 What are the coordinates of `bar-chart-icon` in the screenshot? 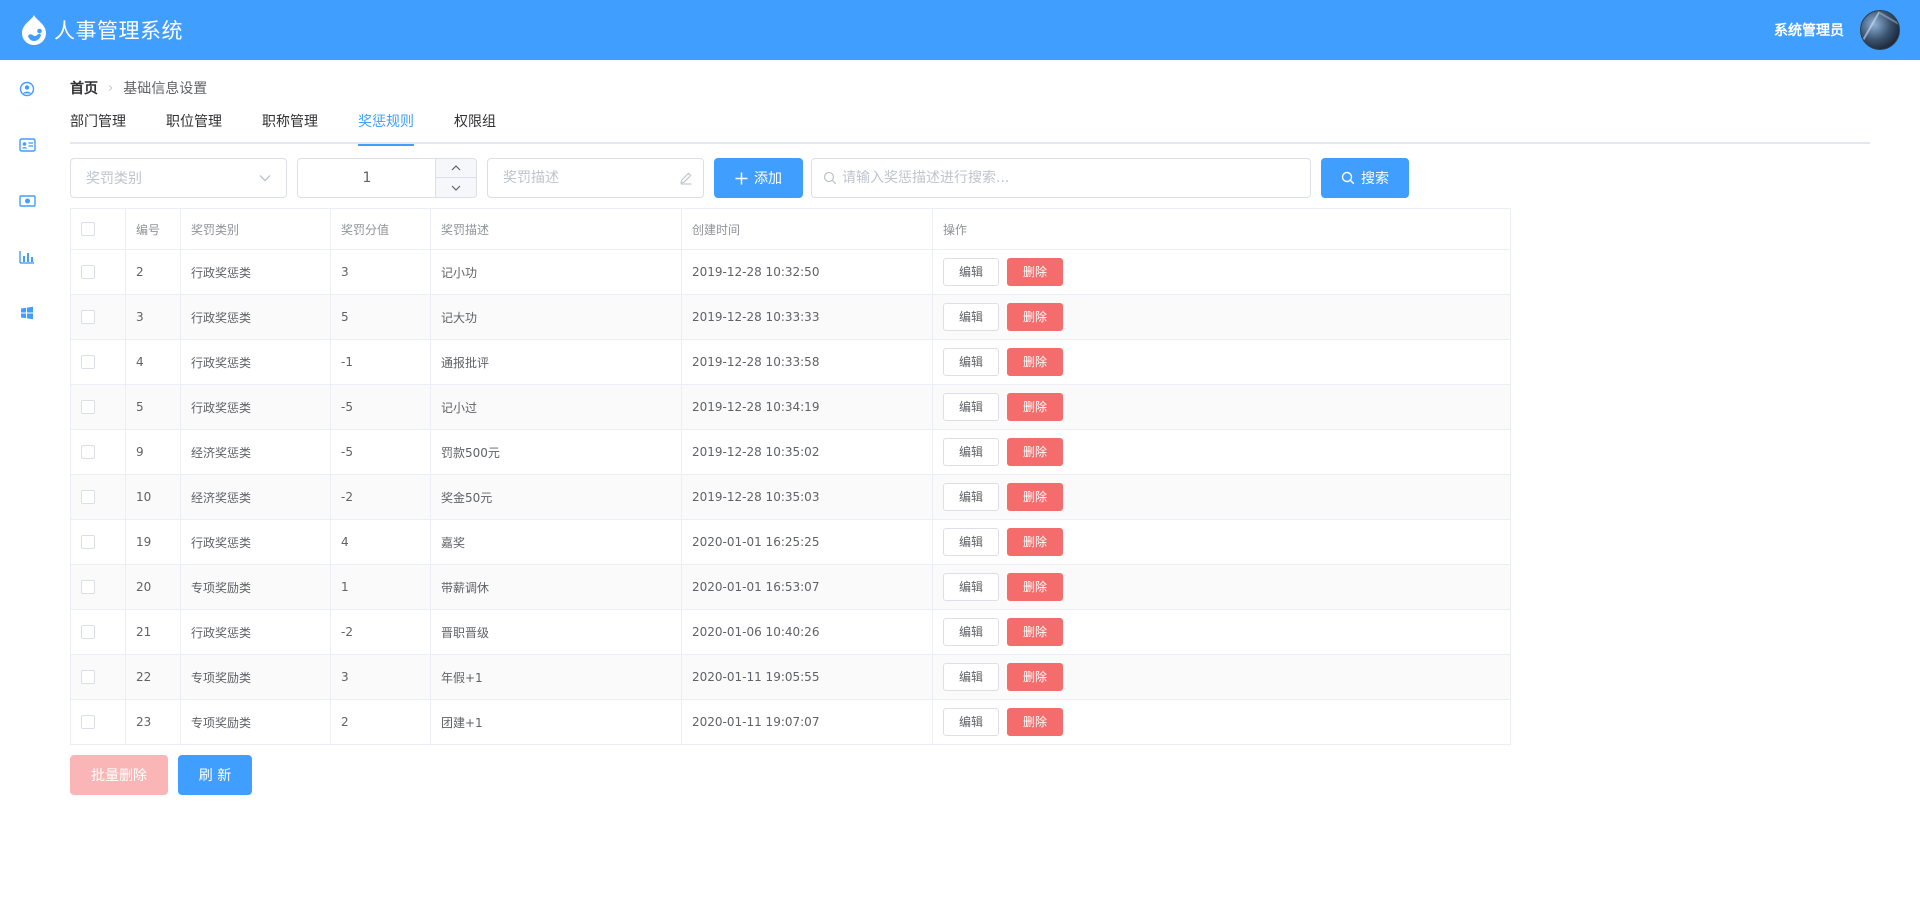 It's located at (27, 257).